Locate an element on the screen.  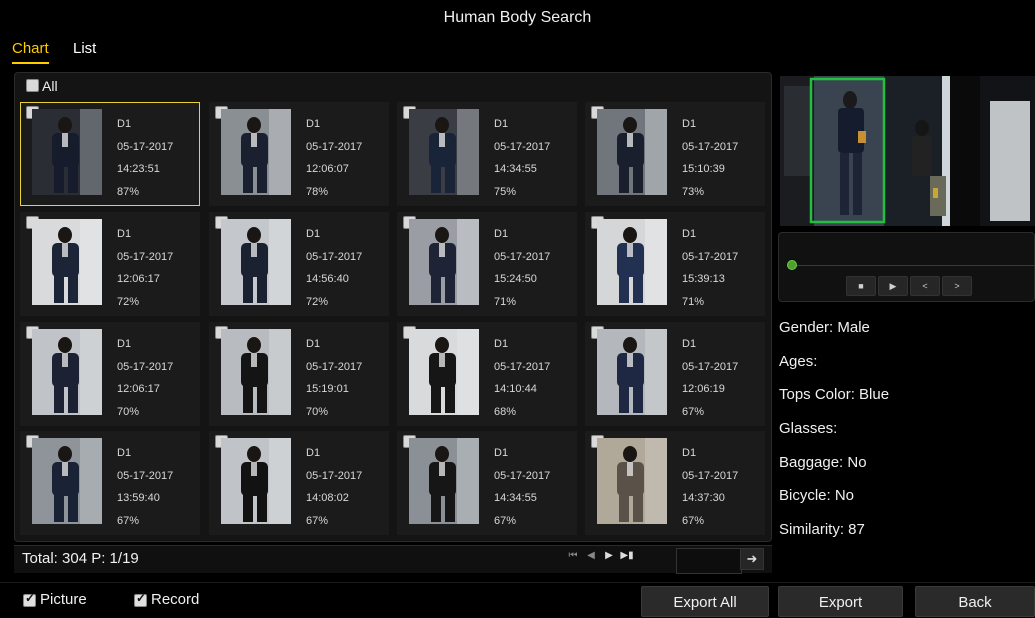
picture-checkbox is located at coordinates (29, 599).